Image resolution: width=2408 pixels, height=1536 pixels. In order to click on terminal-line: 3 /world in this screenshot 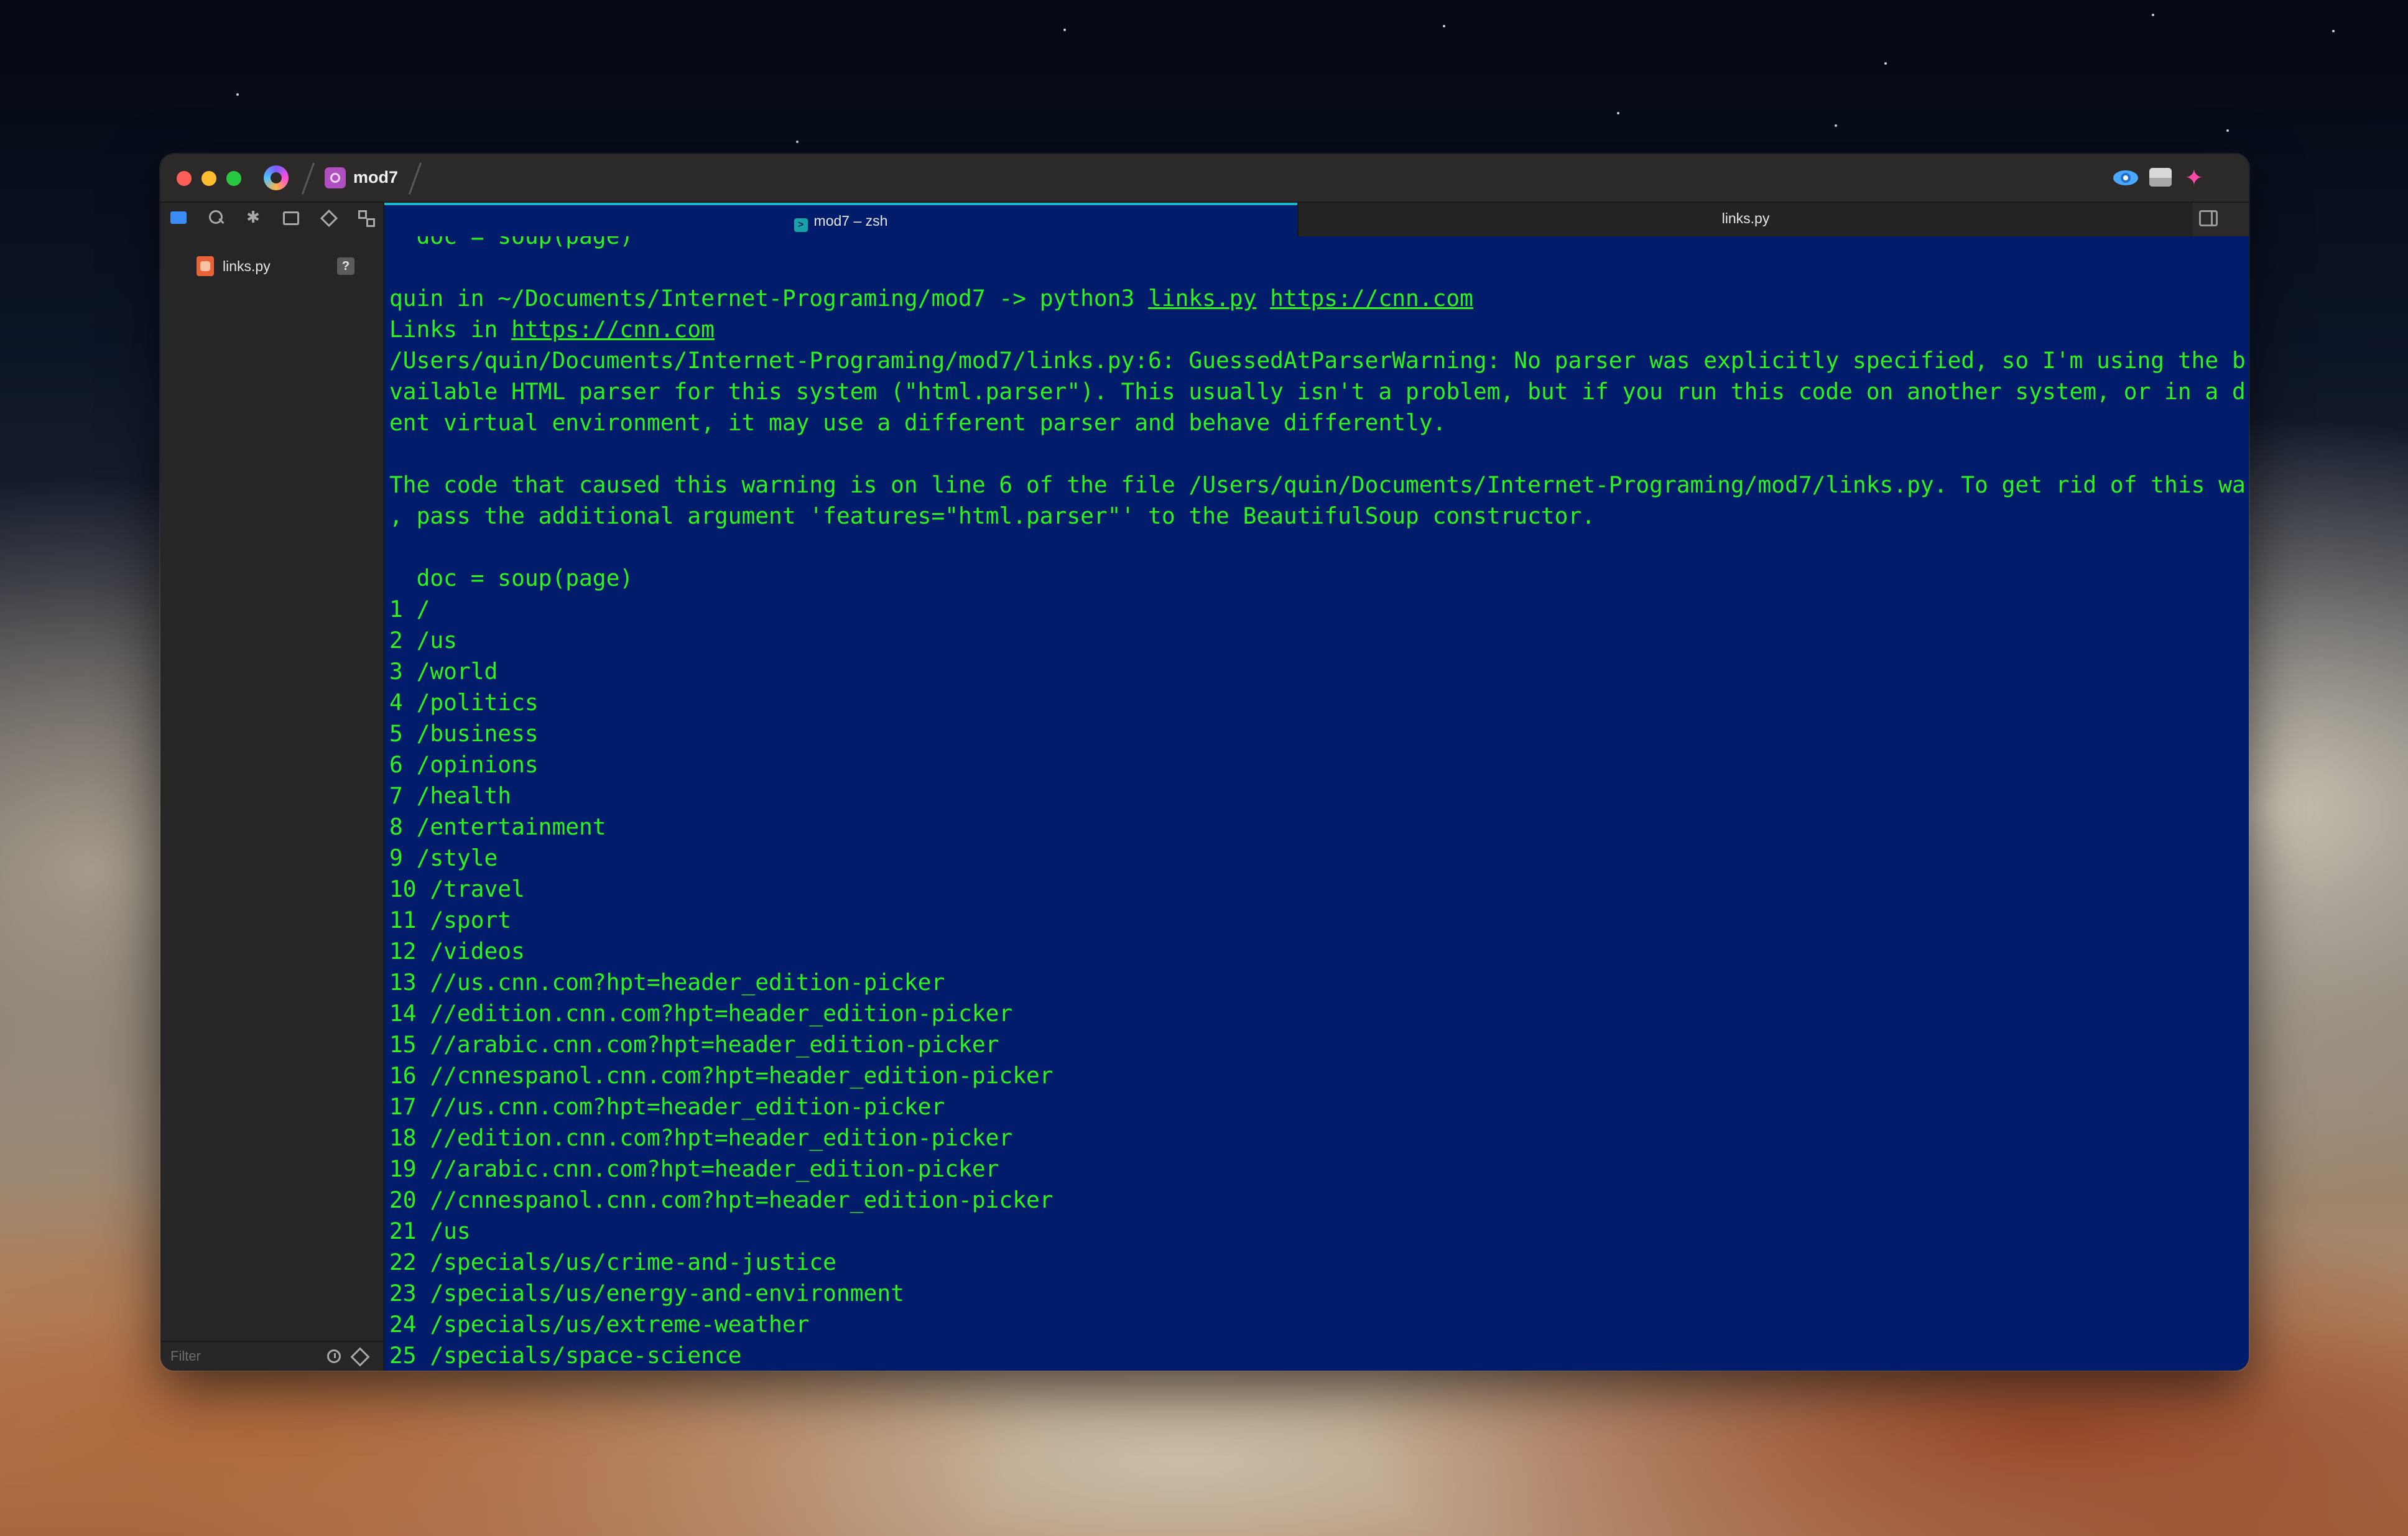, I will do `click(444, 672)`.